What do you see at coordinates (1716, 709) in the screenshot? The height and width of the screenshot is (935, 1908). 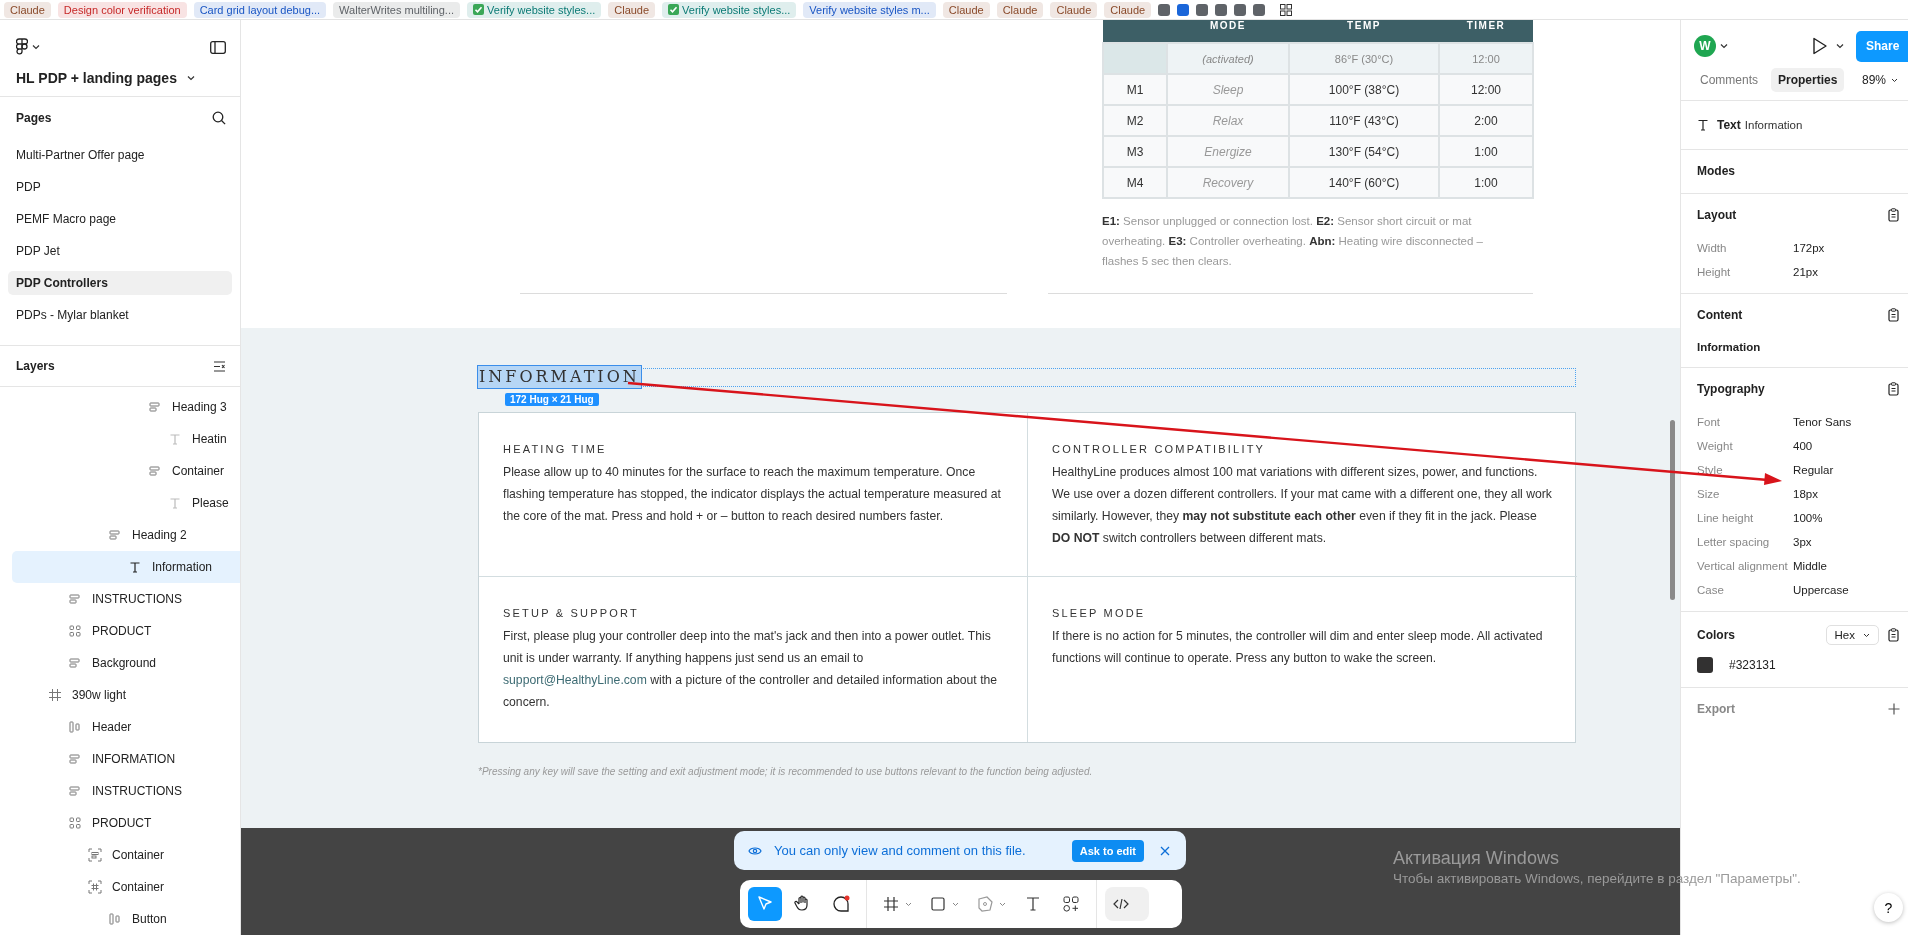 I see `section-title: Export` at bounding box center [1716, 709].